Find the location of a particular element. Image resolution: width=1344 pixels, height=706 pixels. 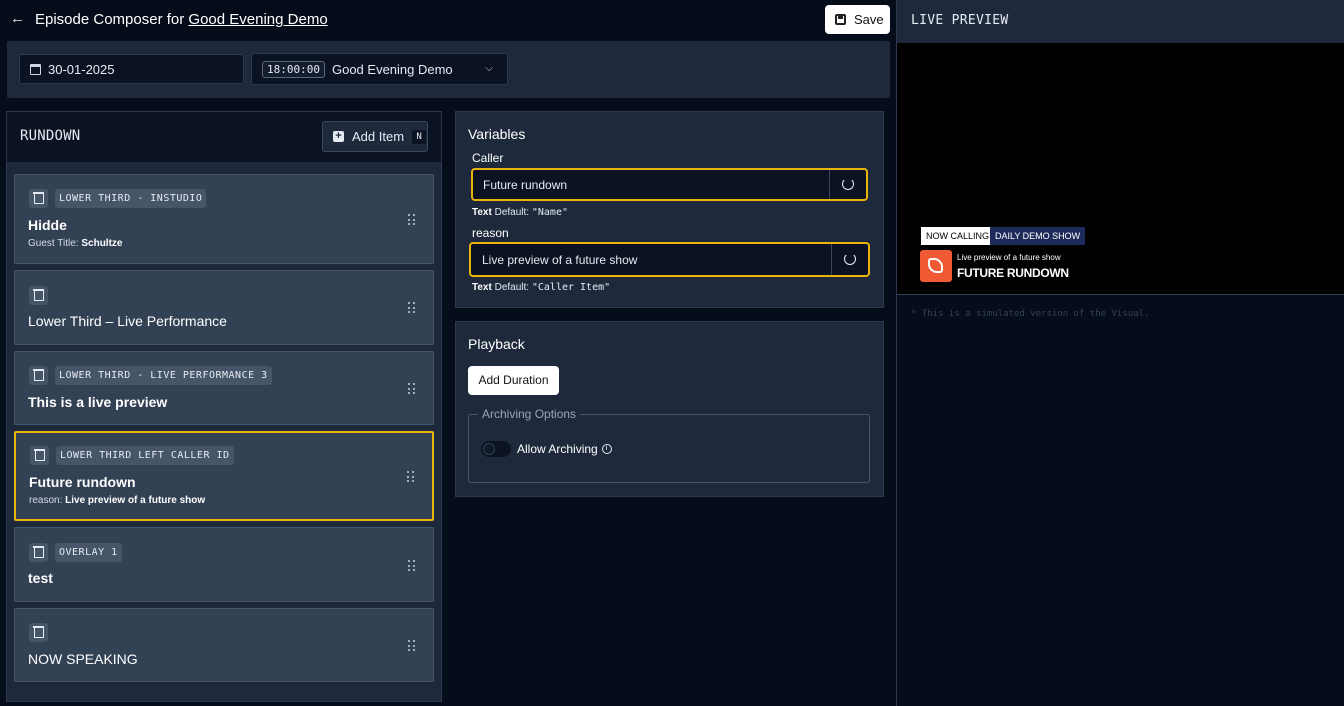

item-title: test is located at coordinates (40, 578).